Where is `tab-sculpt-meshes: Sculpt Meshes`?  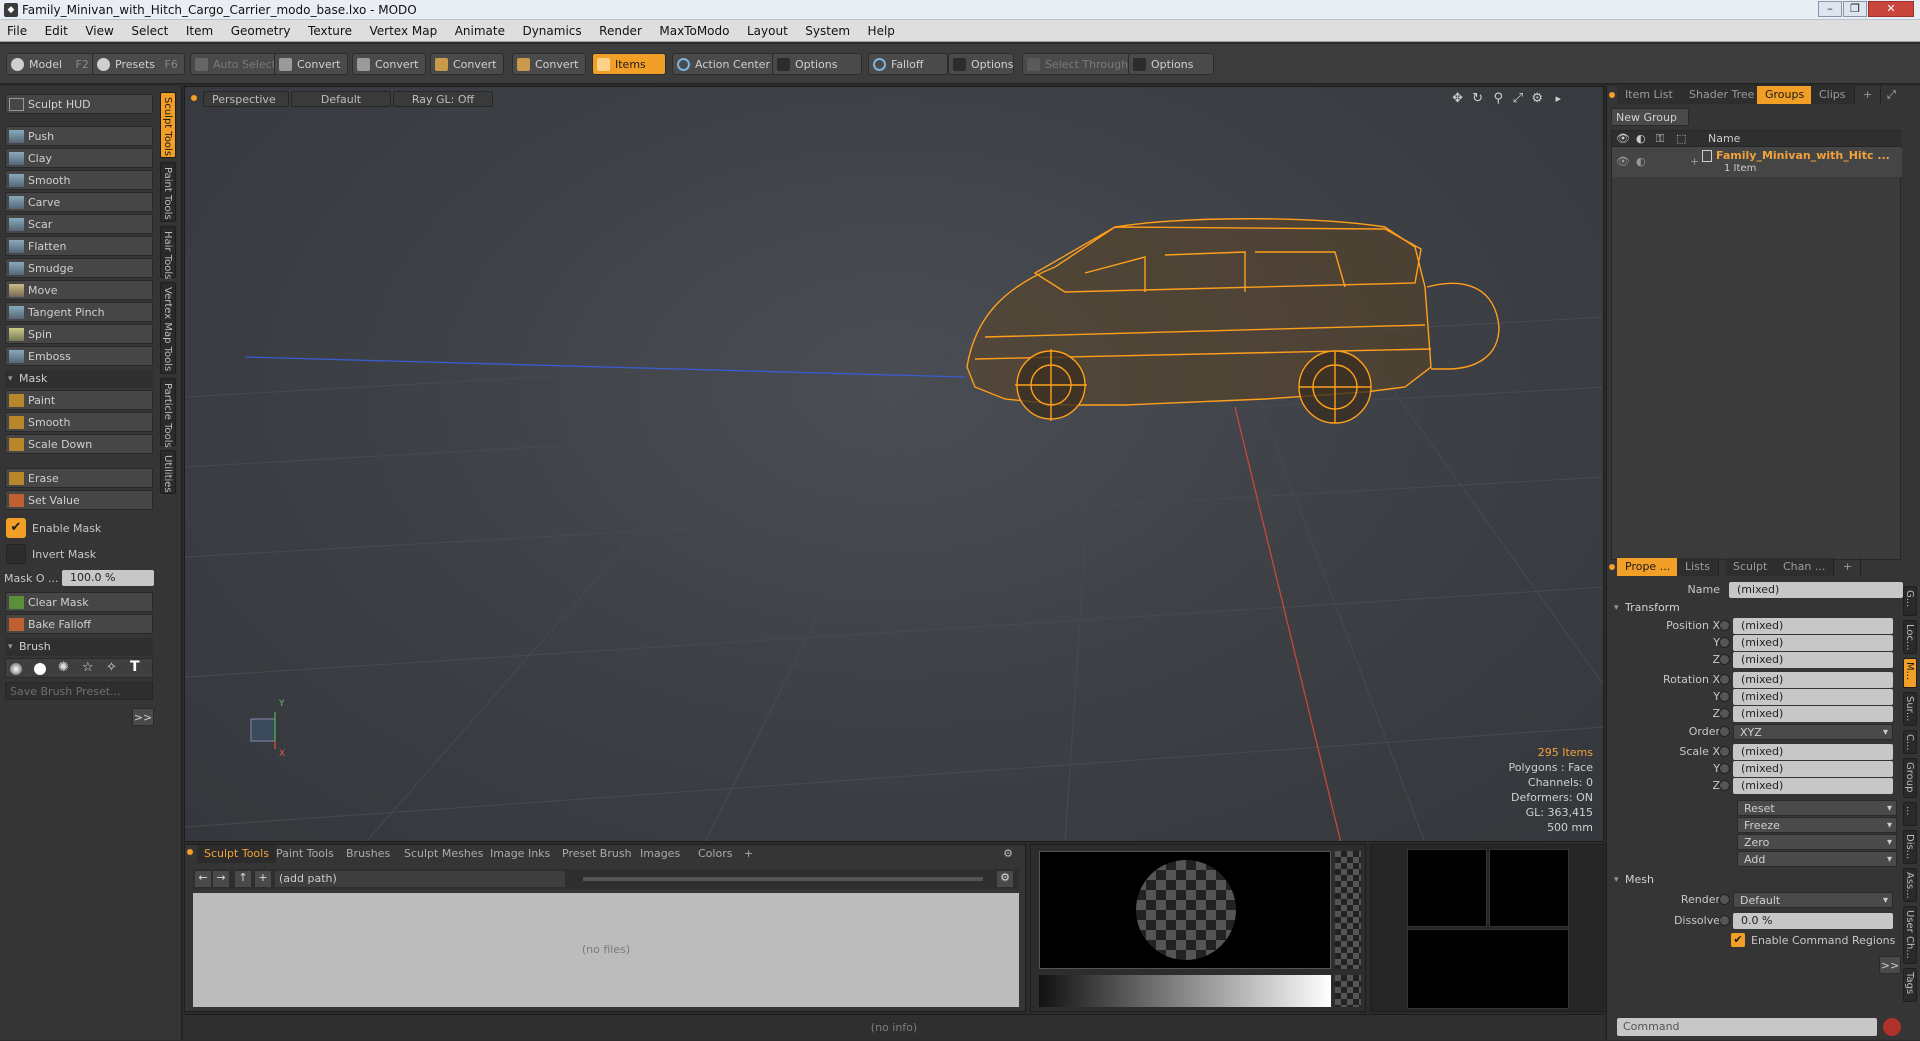
tab-sculpt-meshes: Sculpt Meshes is located at coordinates (443, 854).